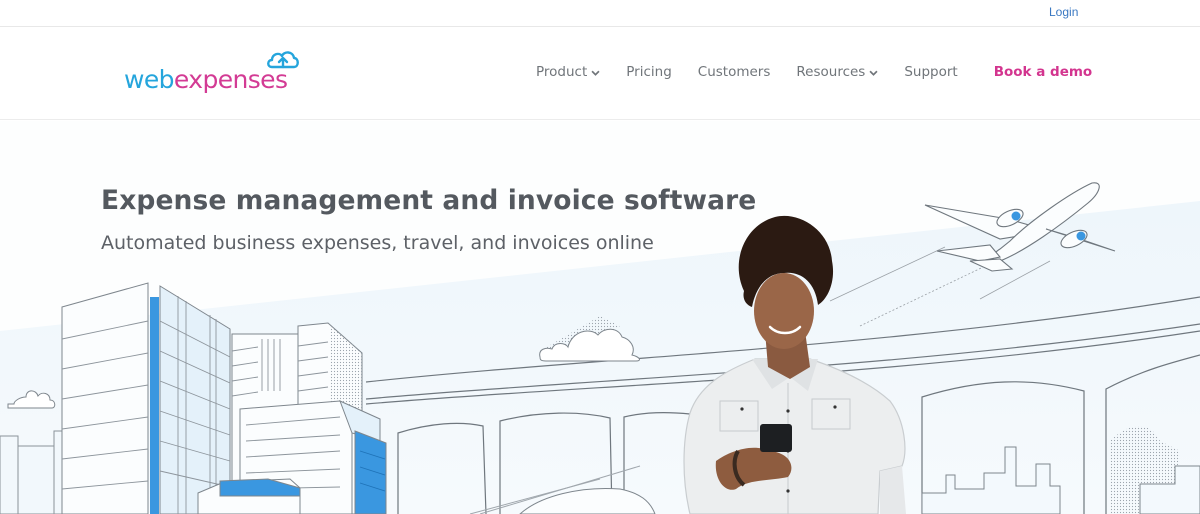 This screenshot has height=514, width=1200. Describe the element at coordinates (149, 79) in the screenshot. I see `logo-text-web: web` at that location.